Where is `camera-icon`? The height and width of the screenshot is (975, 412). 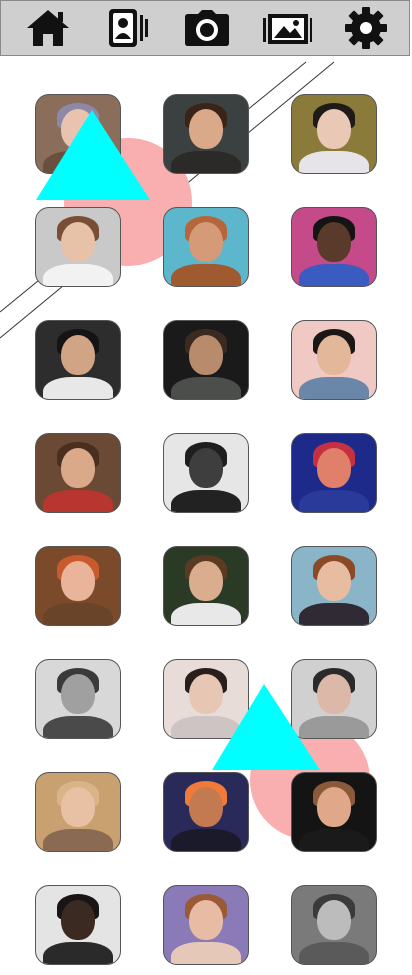
camera-icon is located at coordinates (207, 28).